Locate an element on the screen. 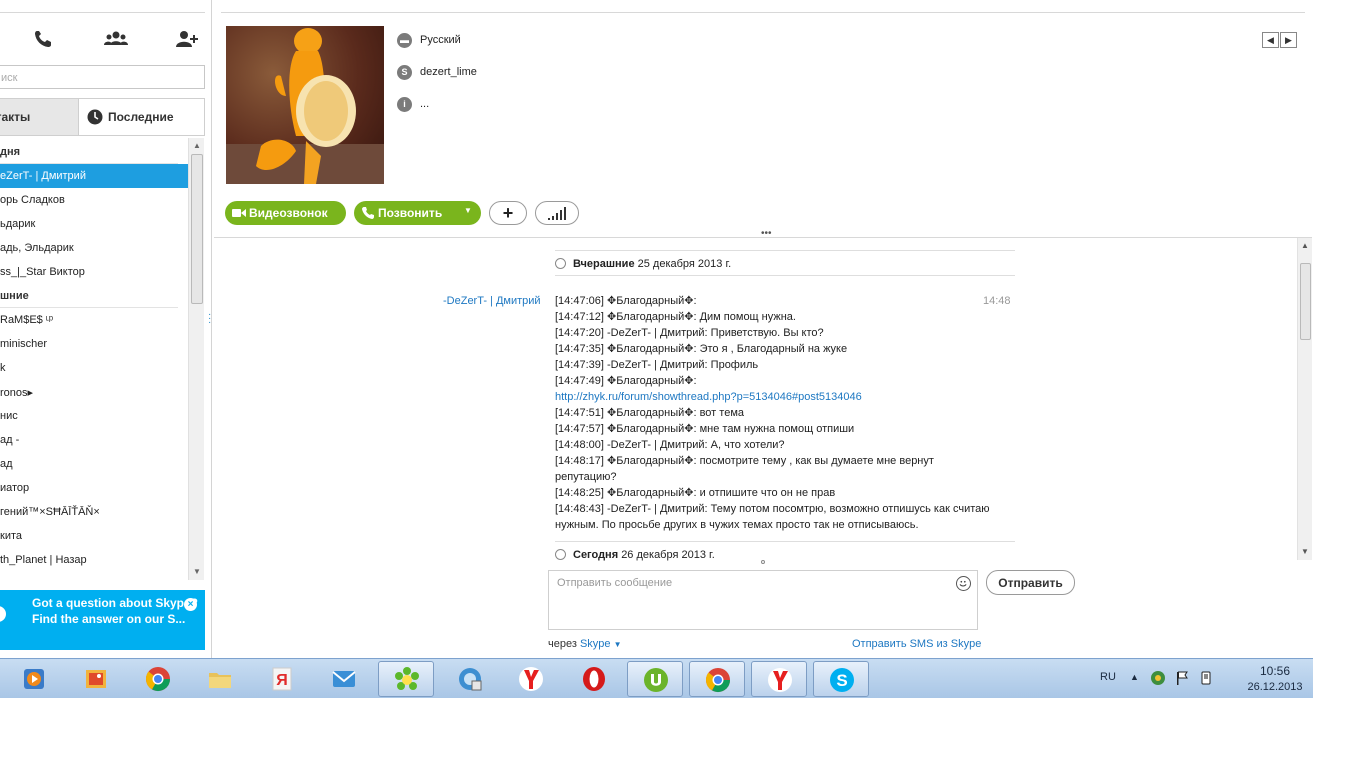  list-item: eZerT- | Дмитрий is located at coordinates (94, 176).